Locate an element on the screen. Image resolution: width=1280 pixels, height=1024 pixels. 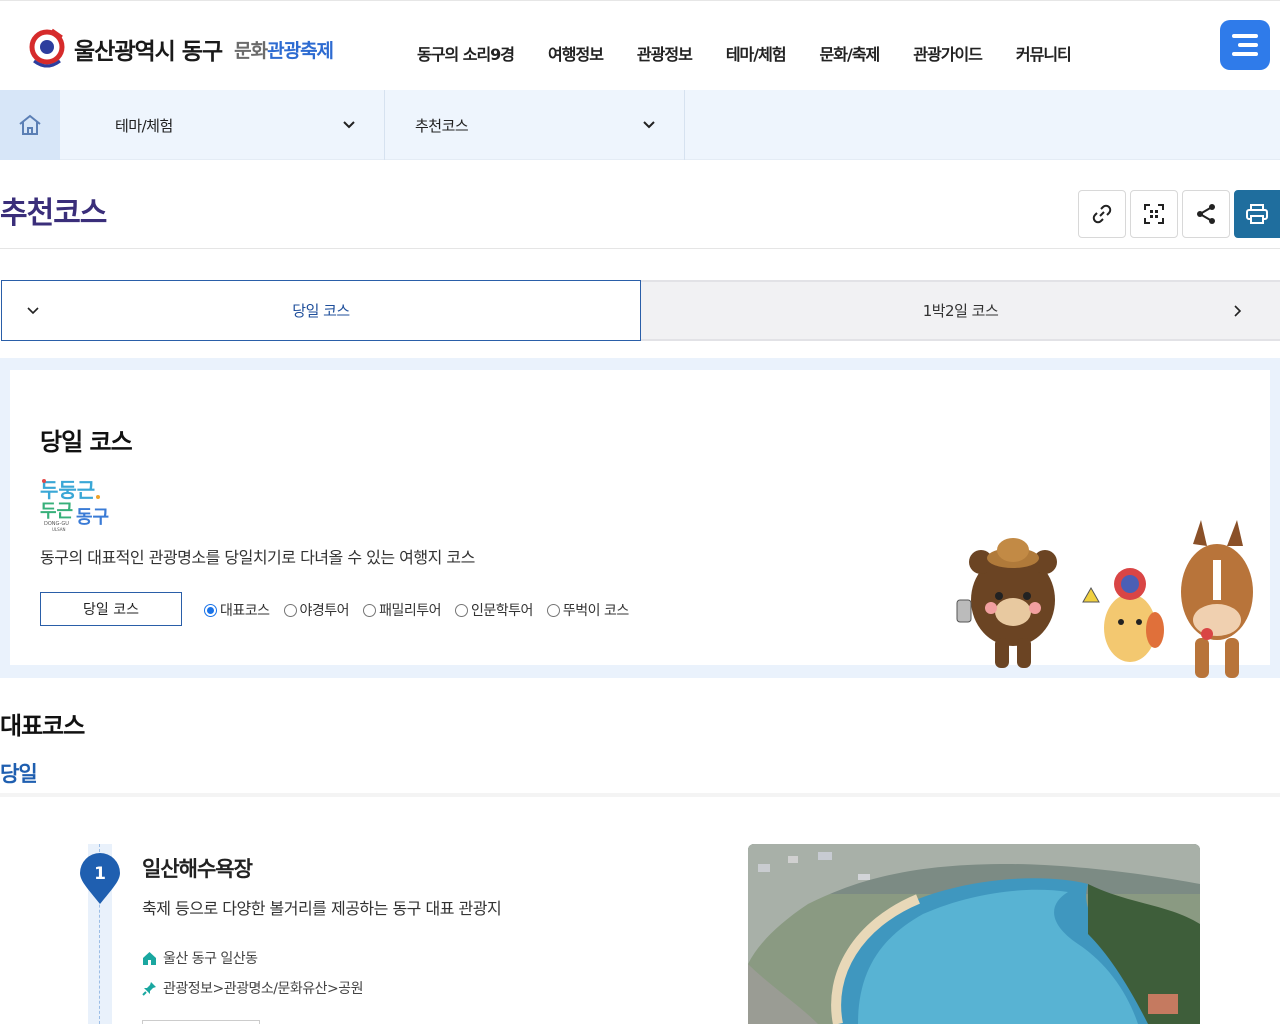
intro-title: 당일 코스 is located at coordinates (86, 439).